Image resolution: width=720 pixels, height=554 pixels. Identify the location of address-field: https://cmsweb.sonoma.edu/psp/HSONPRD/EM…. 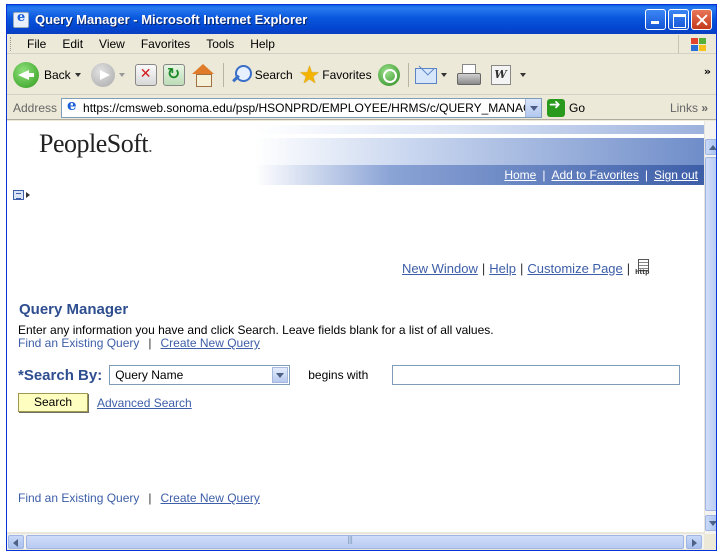
(302, 107).